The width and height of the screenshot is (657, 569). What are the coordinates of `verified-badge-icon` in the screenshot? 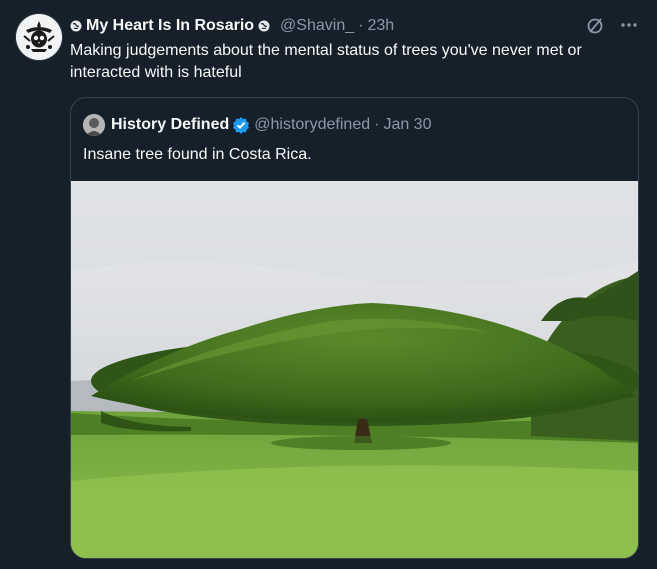 It's located at (241, 125).